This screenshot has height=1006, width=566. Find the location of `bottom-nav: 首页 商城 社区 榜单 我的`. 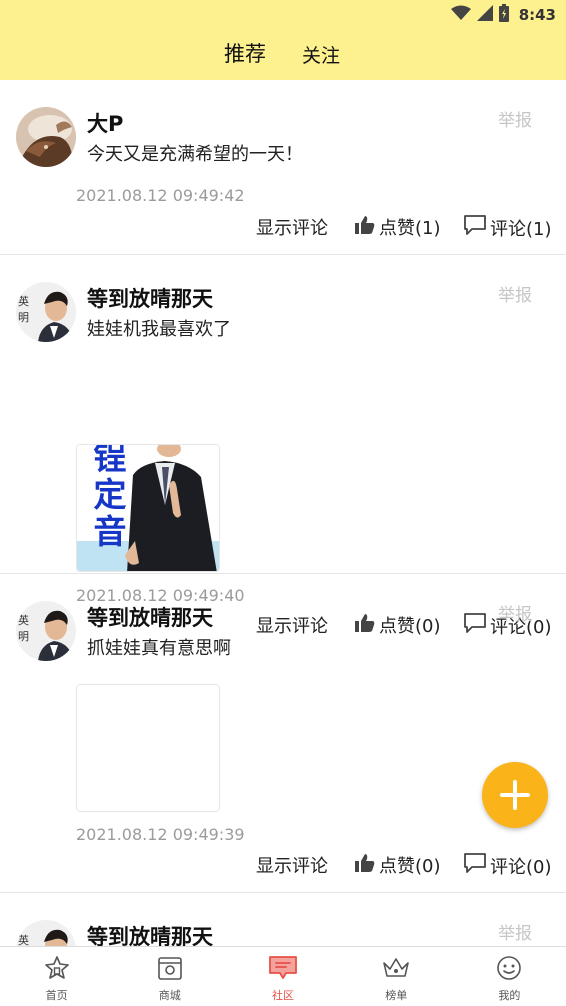

bottom-nav: 首页 商城 社区 榜单 我的 is located at coordinates (283, 976).